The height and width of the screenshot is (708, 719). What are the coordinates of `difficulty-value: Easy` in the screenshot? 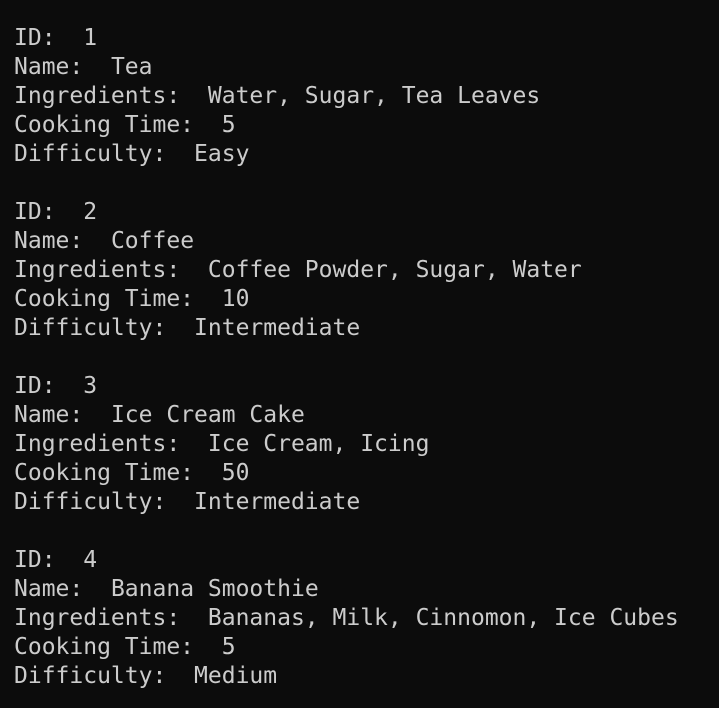 It's located at (222, 154).